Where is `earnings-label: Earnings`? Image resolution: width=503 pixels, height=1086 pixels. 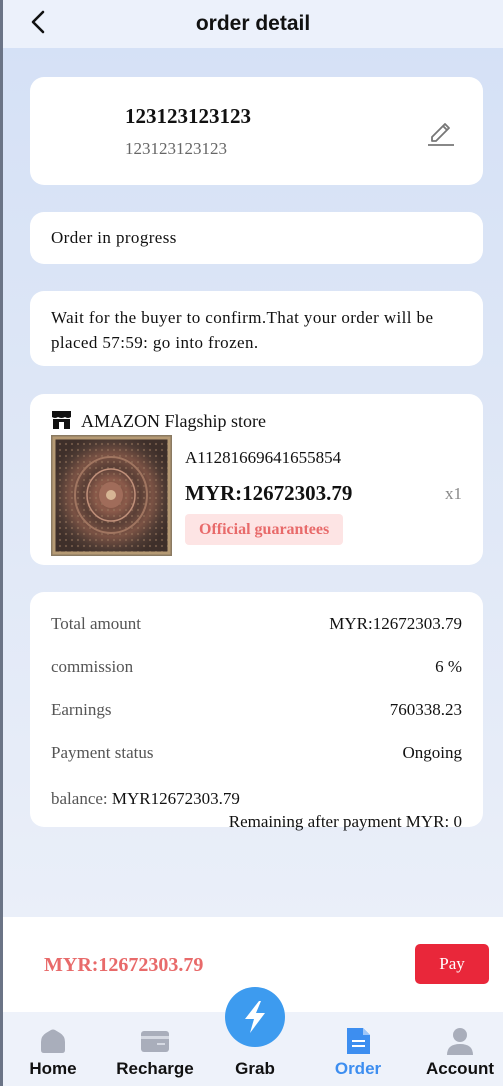 earnings-label: Earnings is located at coordinates (81, 709).